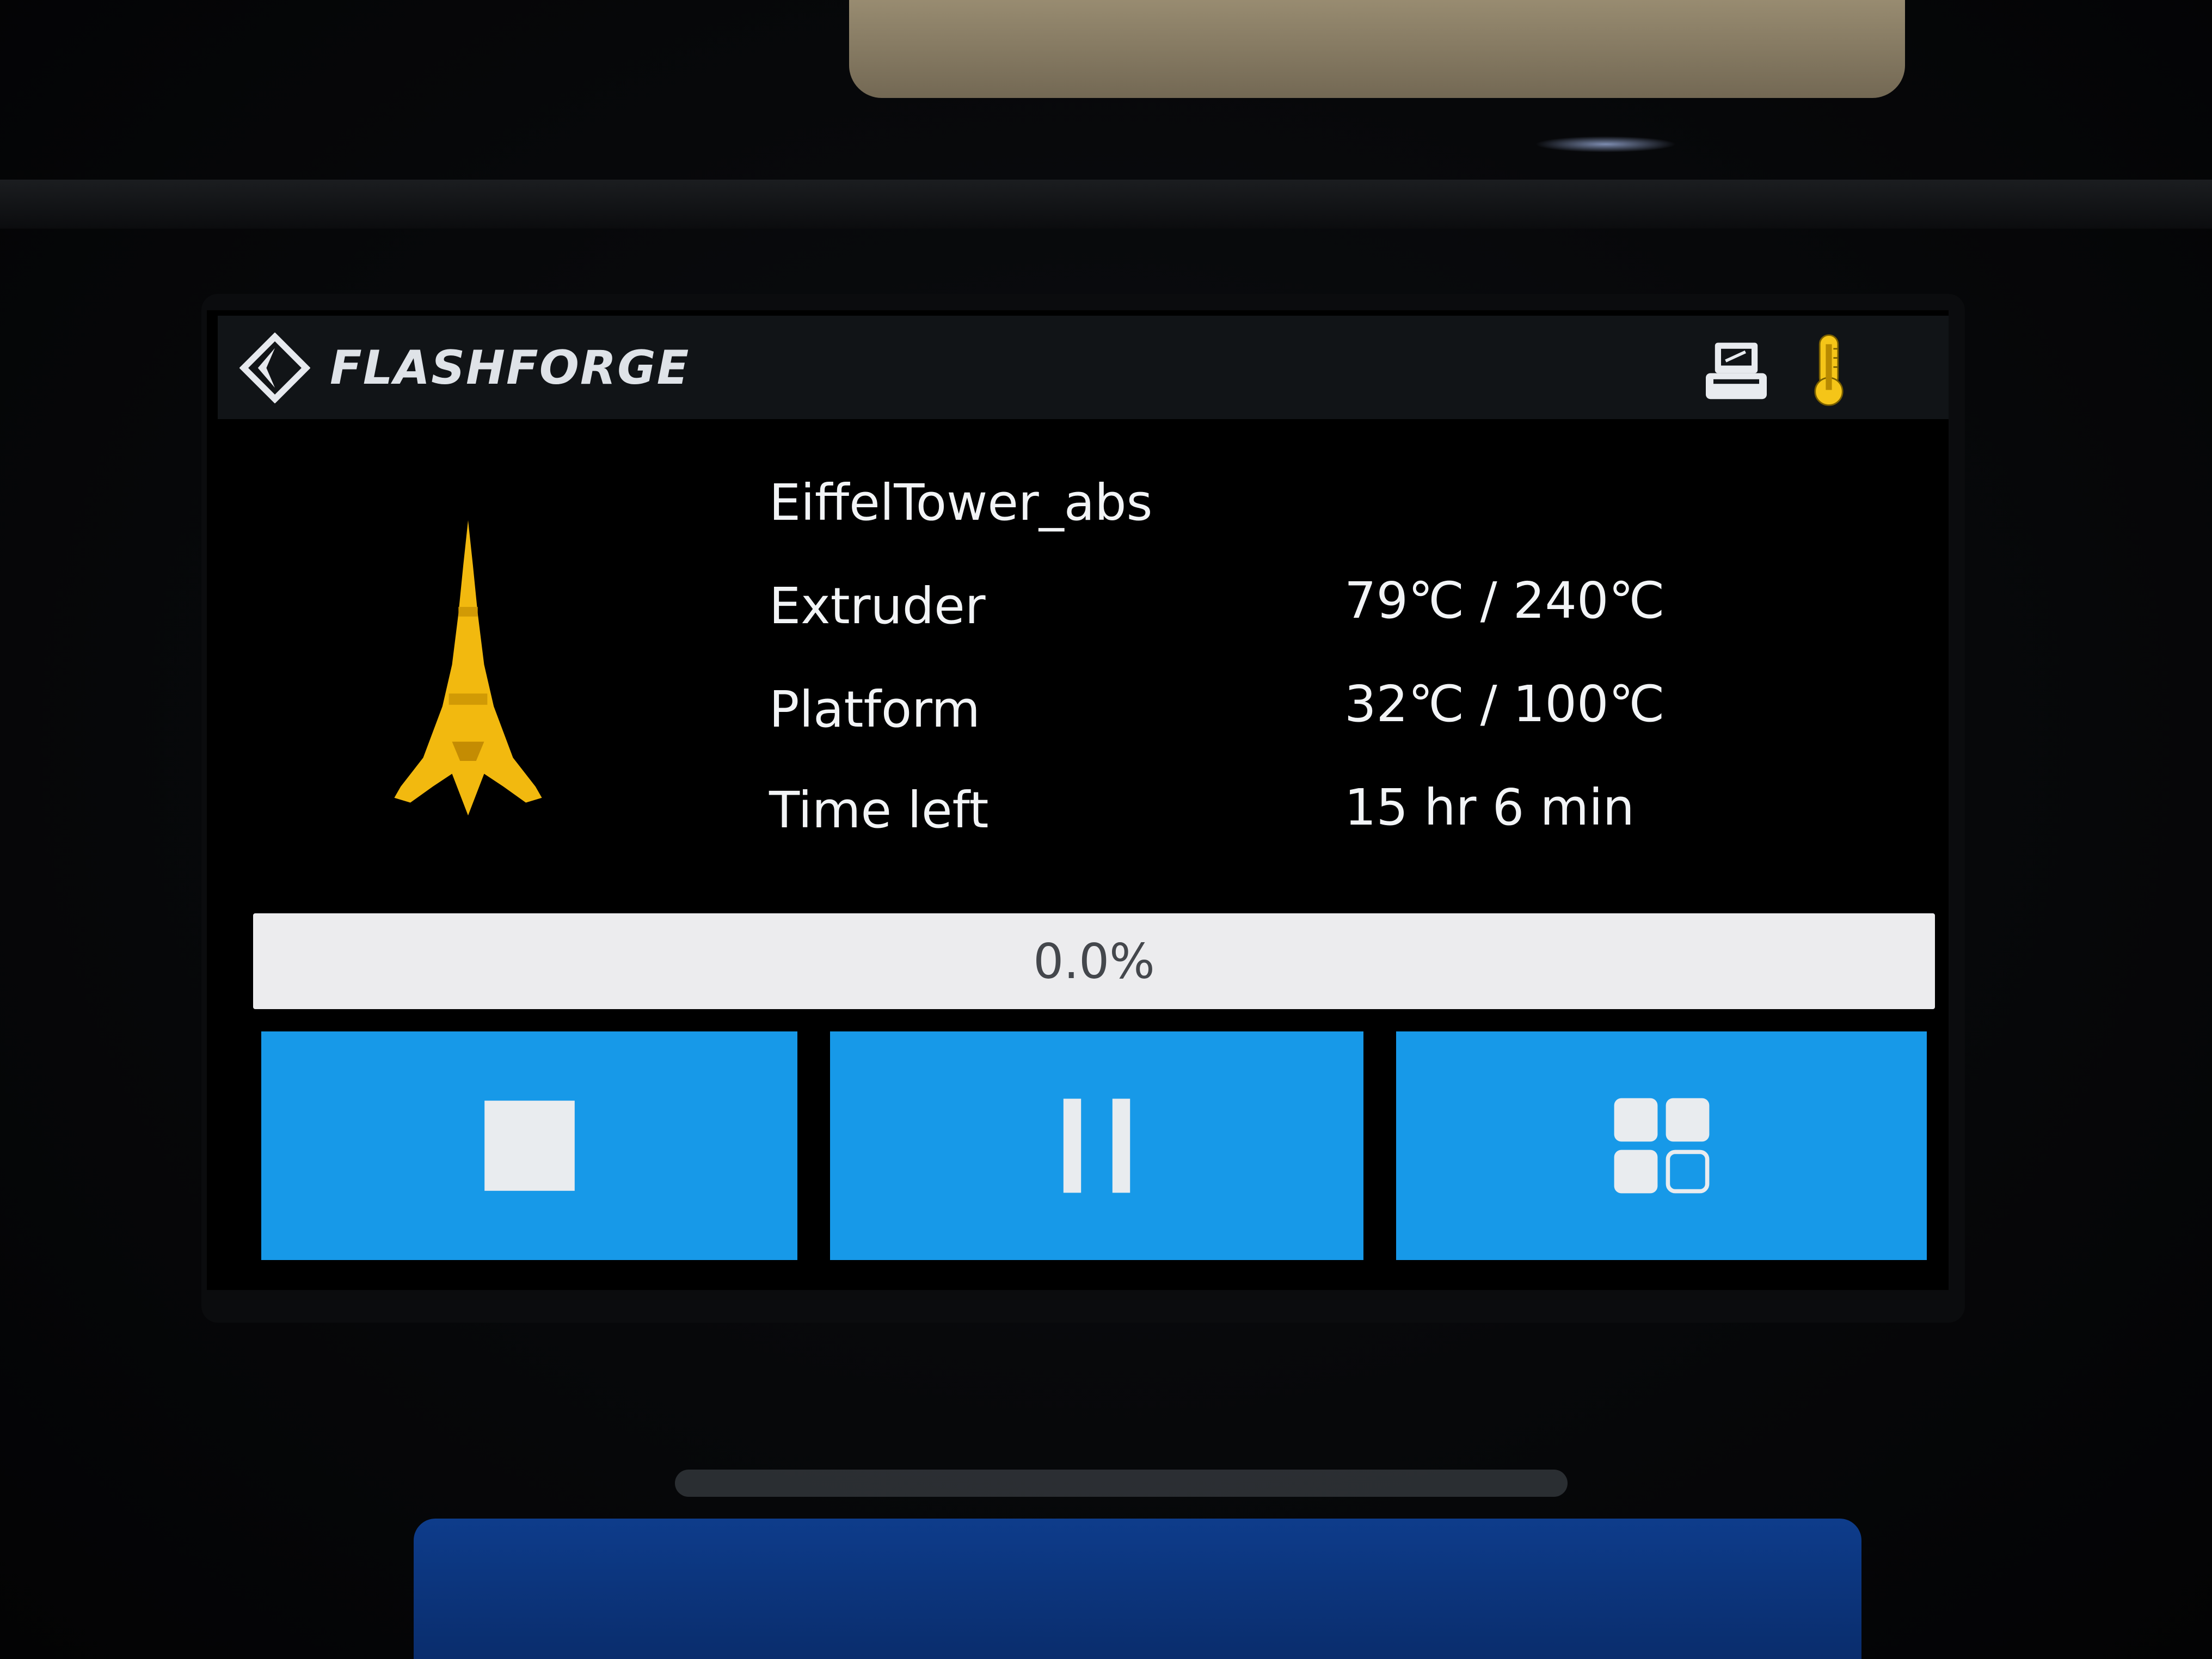 The image size is (2212, 1659). I want to click on file-name: EiffelTower_abs, so click(961, 503).